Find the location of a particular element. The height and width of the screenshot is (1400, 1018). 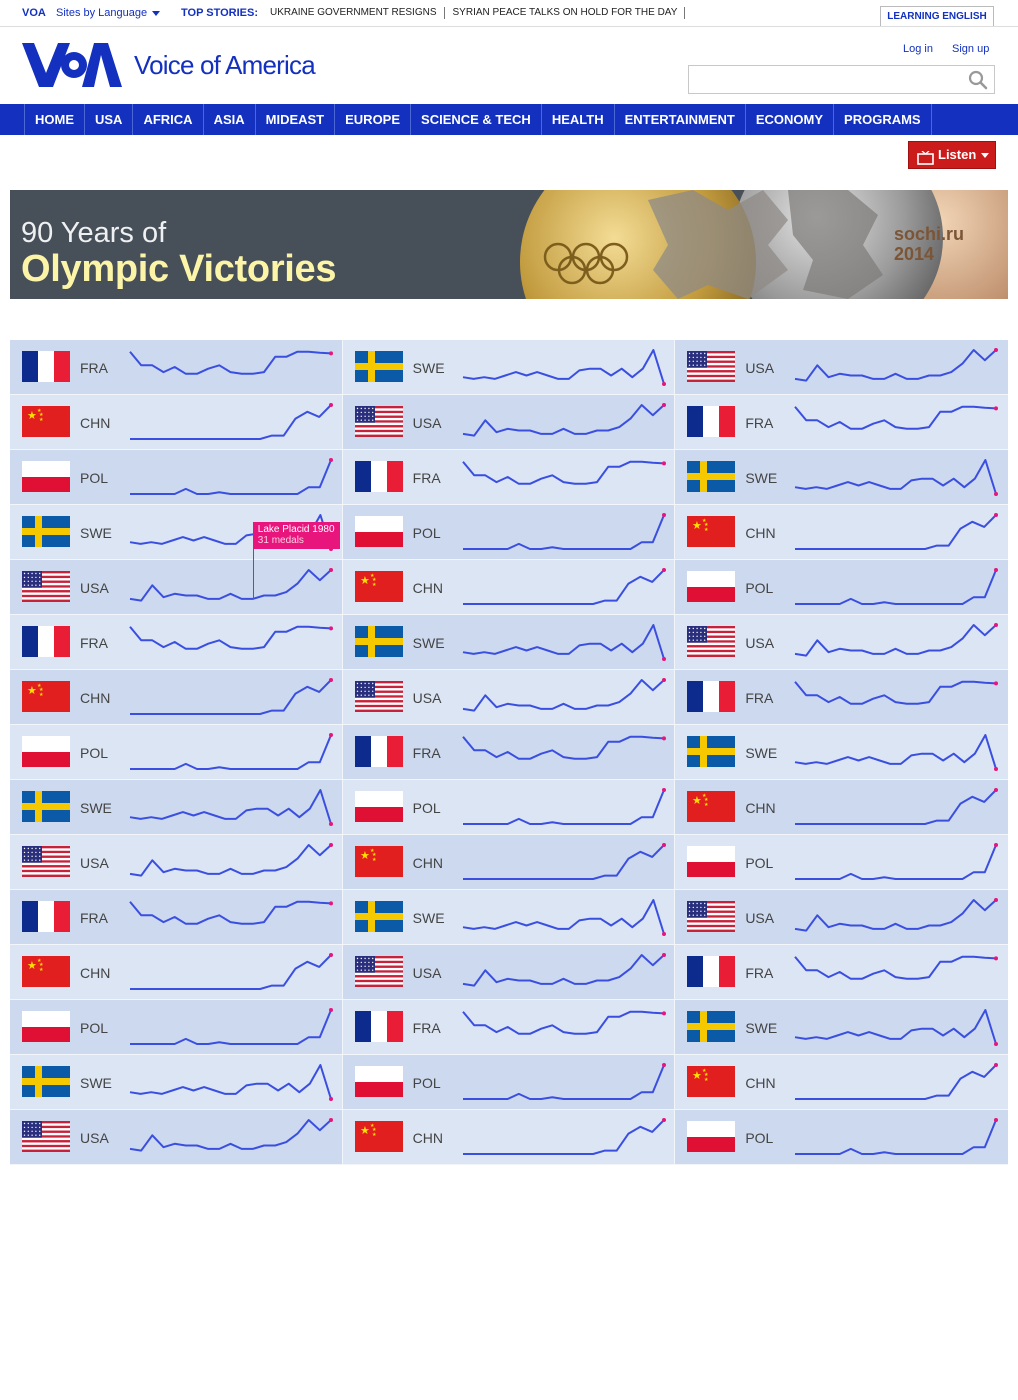

nav-item-economy: ECONOMY is located at coordinates (790, 119).